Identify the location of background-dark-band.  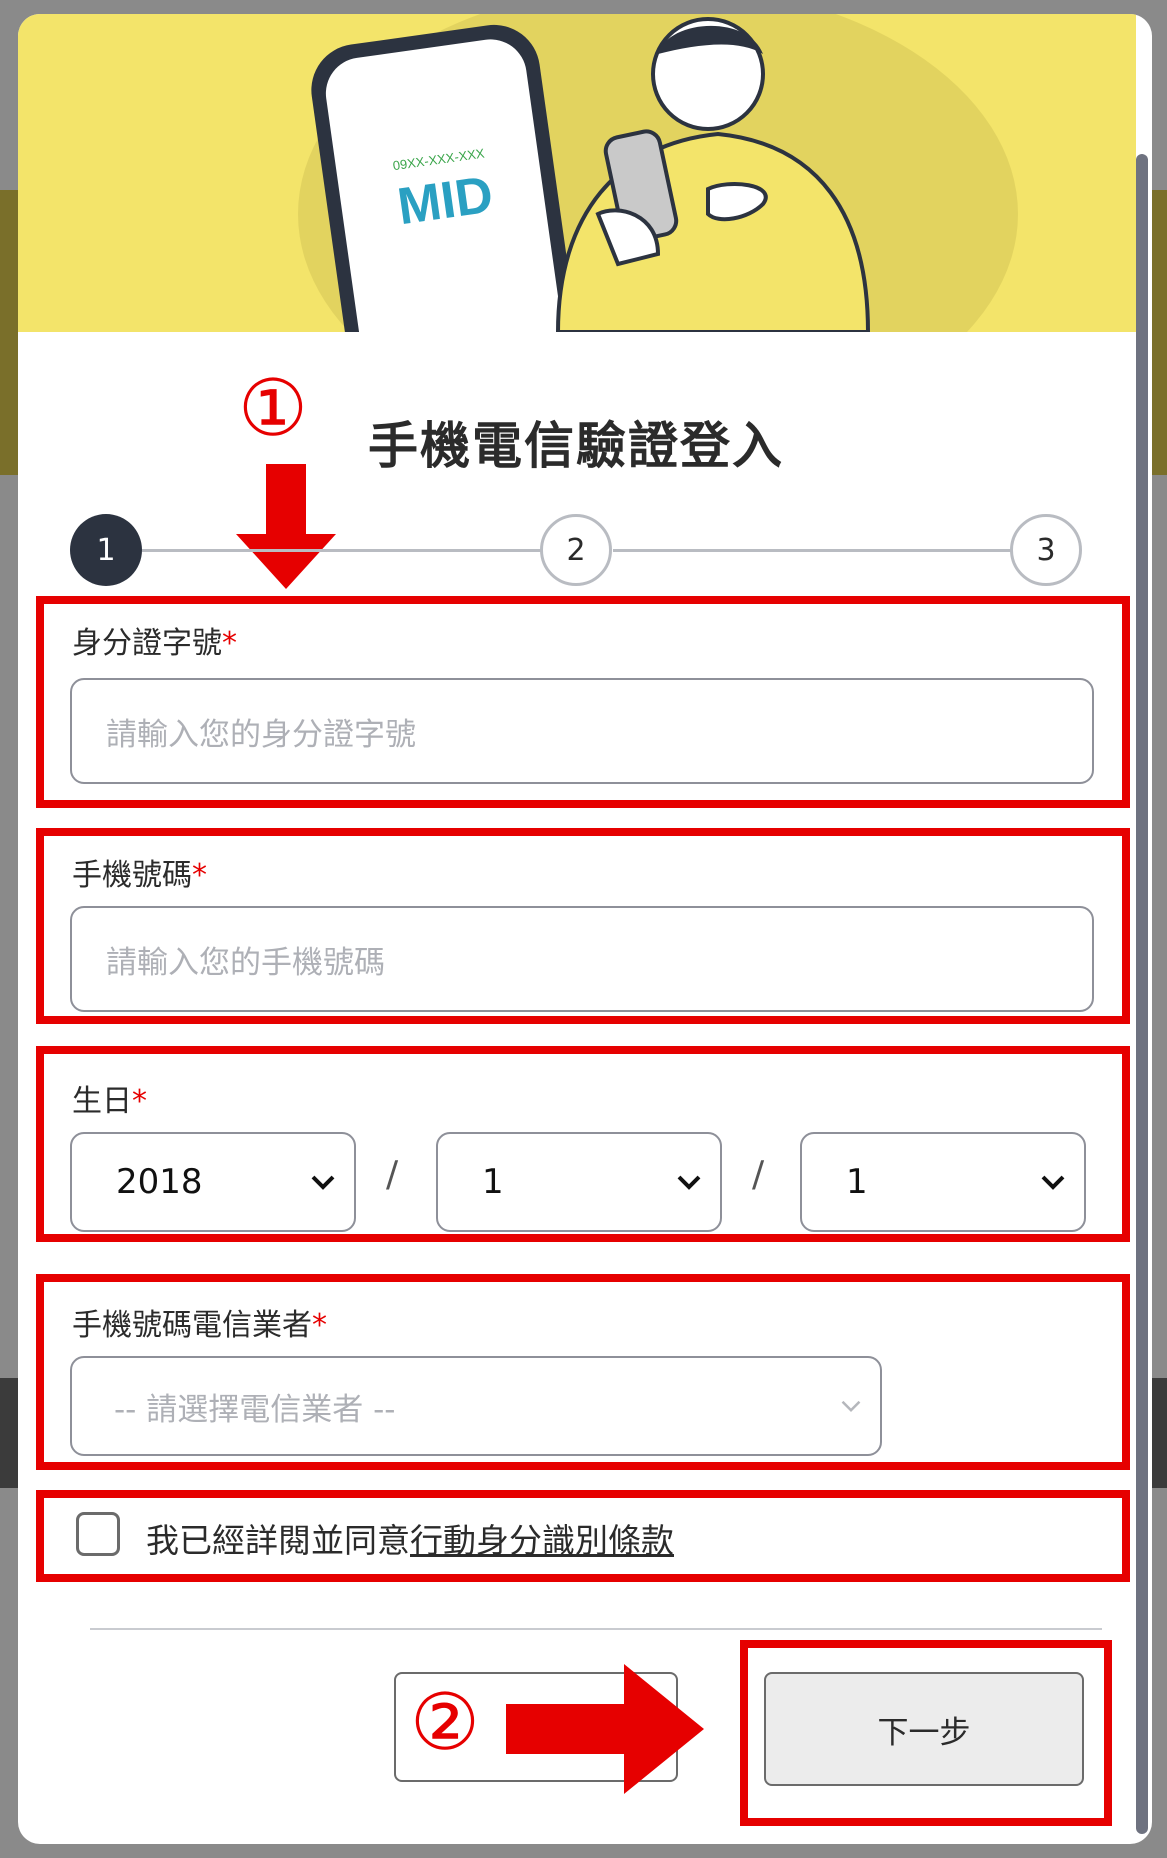
(9, 1433).